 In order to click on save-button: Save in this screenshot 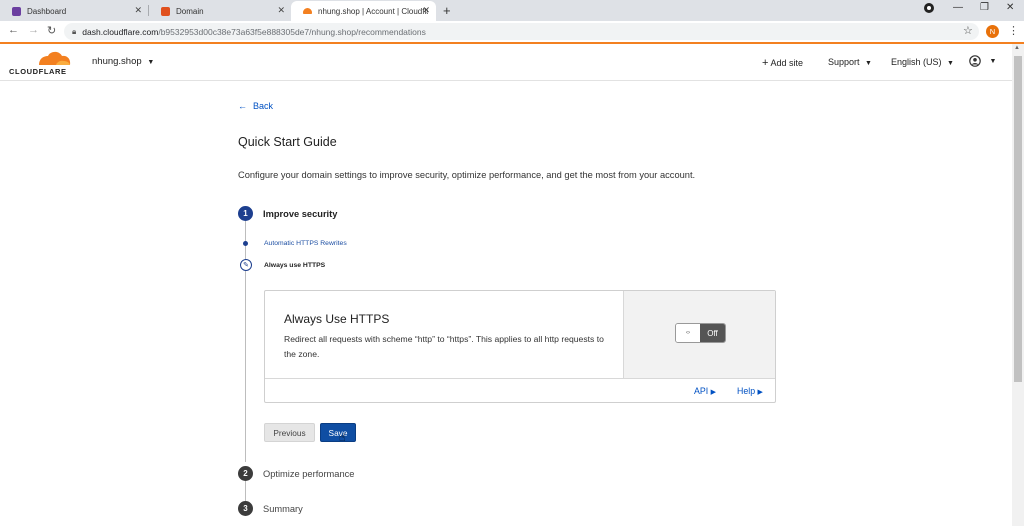, I will do `click(338, 432)`.